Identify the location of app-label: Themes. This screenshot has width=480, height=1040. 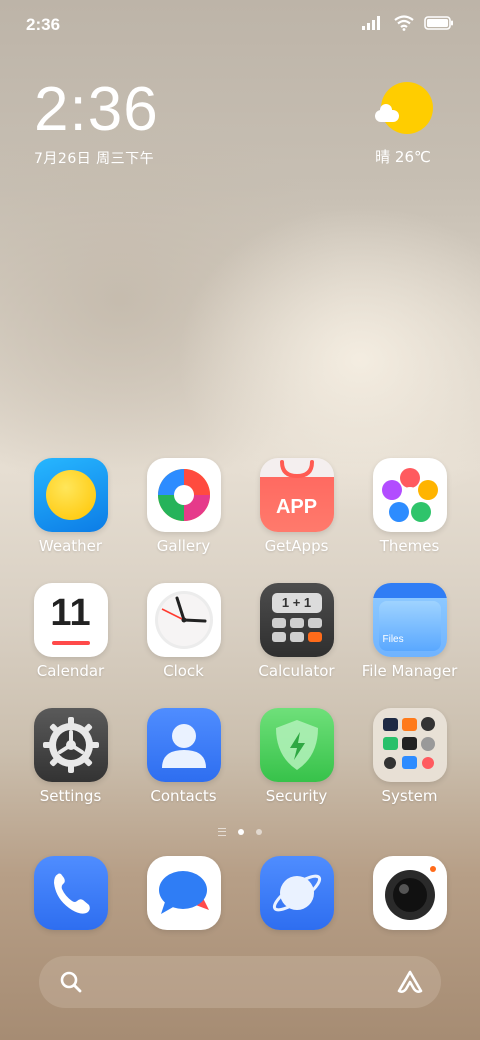
(409, 546).